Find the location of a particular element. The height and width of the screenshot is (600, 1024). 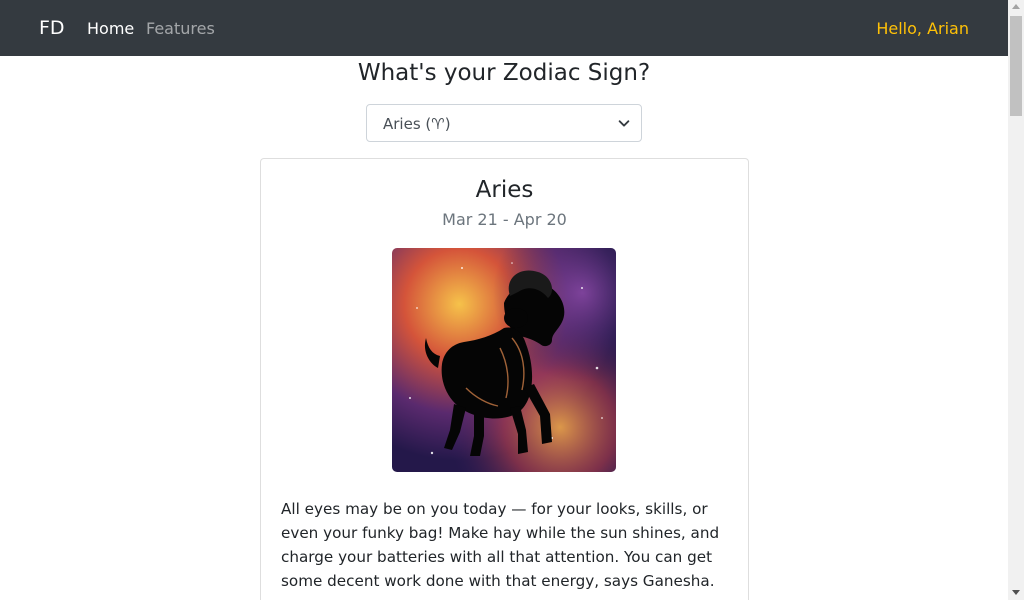

page-scrollbar is located at coordinates (1016, 300).